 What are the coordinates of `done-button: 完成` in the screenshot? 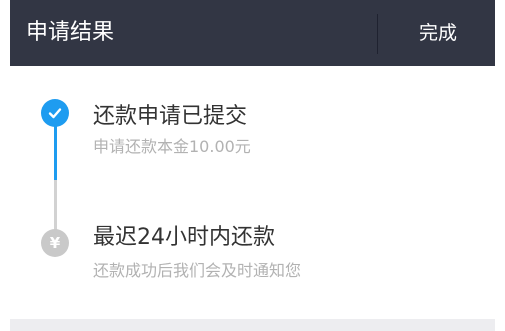 It's located at (438, 33).